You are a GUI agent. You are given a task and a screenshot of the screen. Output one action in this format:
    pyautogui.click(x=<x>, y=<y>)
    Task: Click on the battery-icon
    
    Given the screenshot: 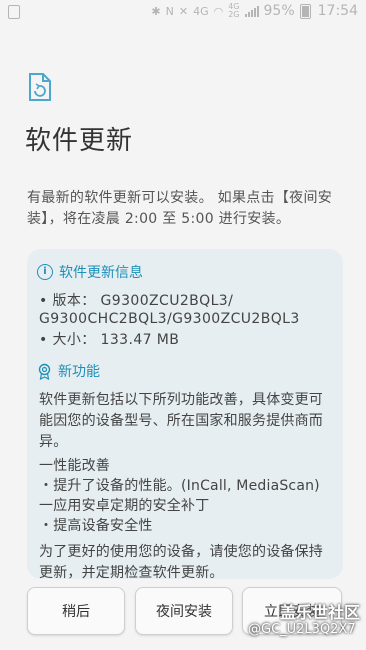 What is the action you would take?
    pyautogui.click(x=305, y=11)
    